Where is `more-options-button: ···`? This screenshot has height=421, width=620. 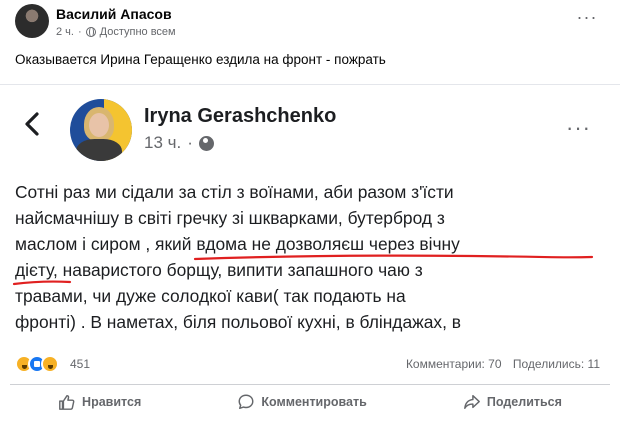
more-options-button: ··· is located at coordinates (587, 20).